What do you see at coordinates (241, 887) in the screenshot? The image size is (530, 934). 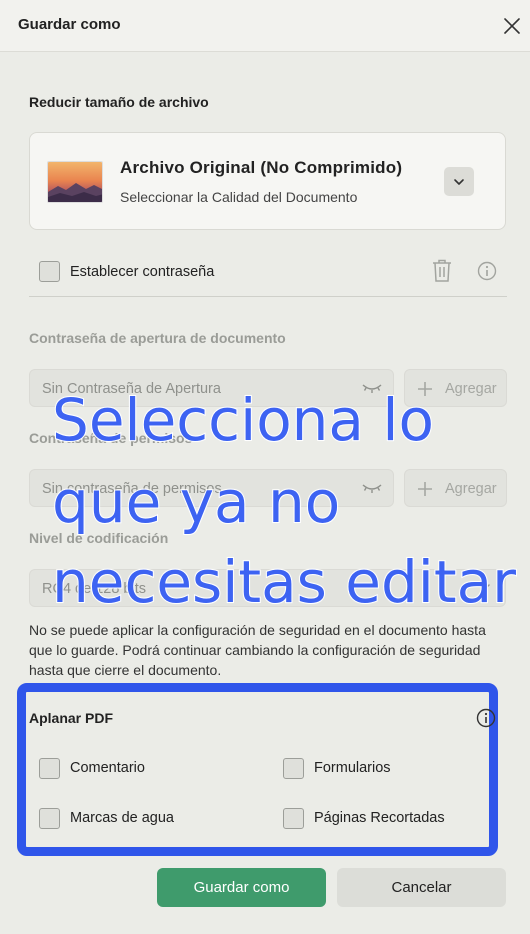 I see `save-as-button: Guardar como` at bounding box center [241, 887].